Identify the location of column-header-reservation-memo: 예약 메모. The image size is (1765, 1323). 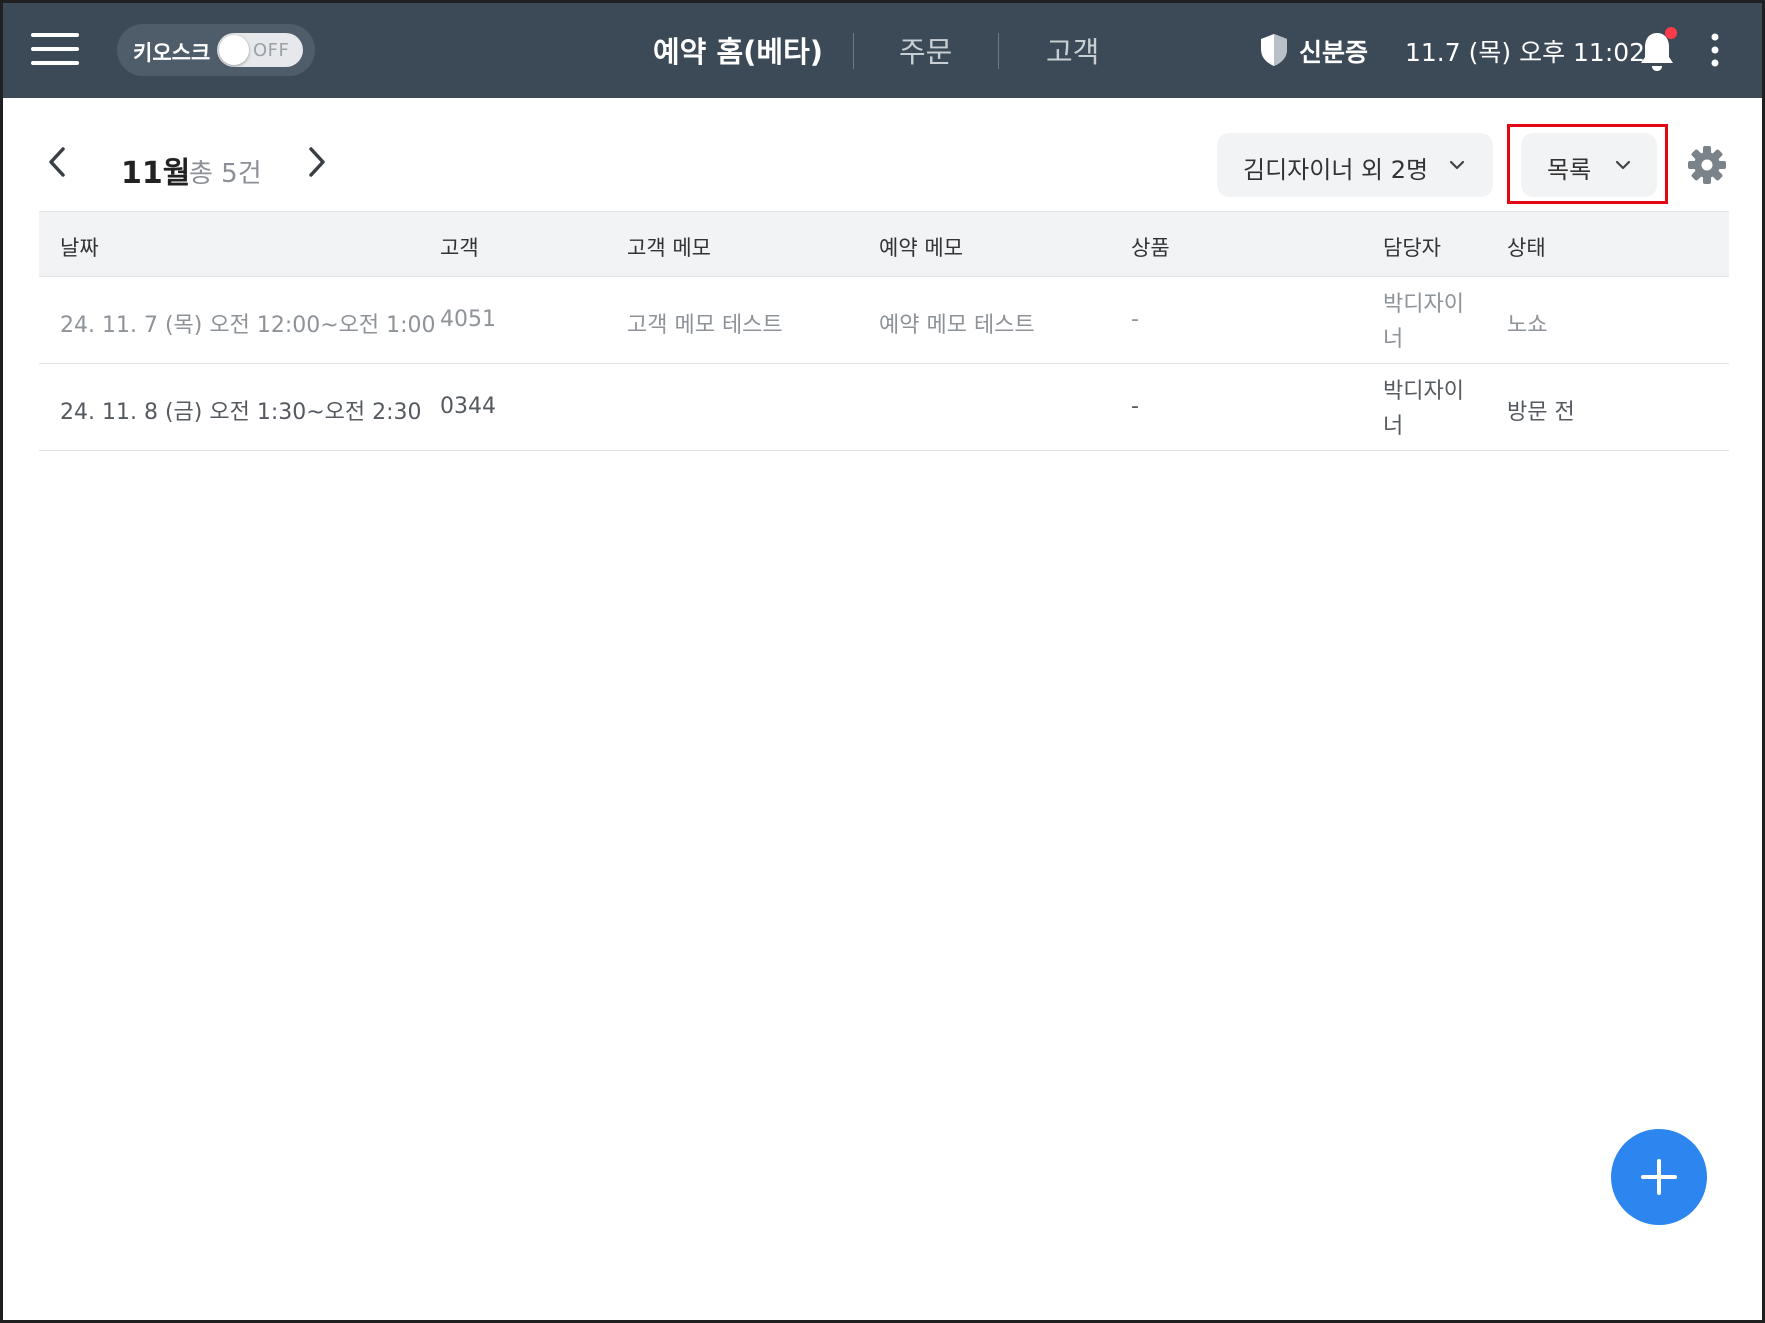
(921, 248).